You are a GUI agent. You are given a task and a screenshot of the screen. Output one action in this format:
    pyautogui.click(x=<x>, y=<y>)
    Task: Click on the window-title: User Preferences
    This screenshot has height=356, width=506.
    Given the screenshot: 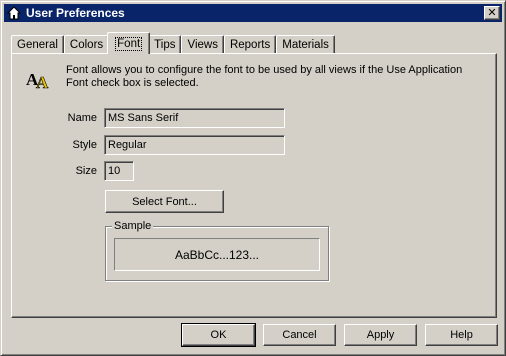 What is the action you would take?
    pyautogui.click(x=75, y=13)
    